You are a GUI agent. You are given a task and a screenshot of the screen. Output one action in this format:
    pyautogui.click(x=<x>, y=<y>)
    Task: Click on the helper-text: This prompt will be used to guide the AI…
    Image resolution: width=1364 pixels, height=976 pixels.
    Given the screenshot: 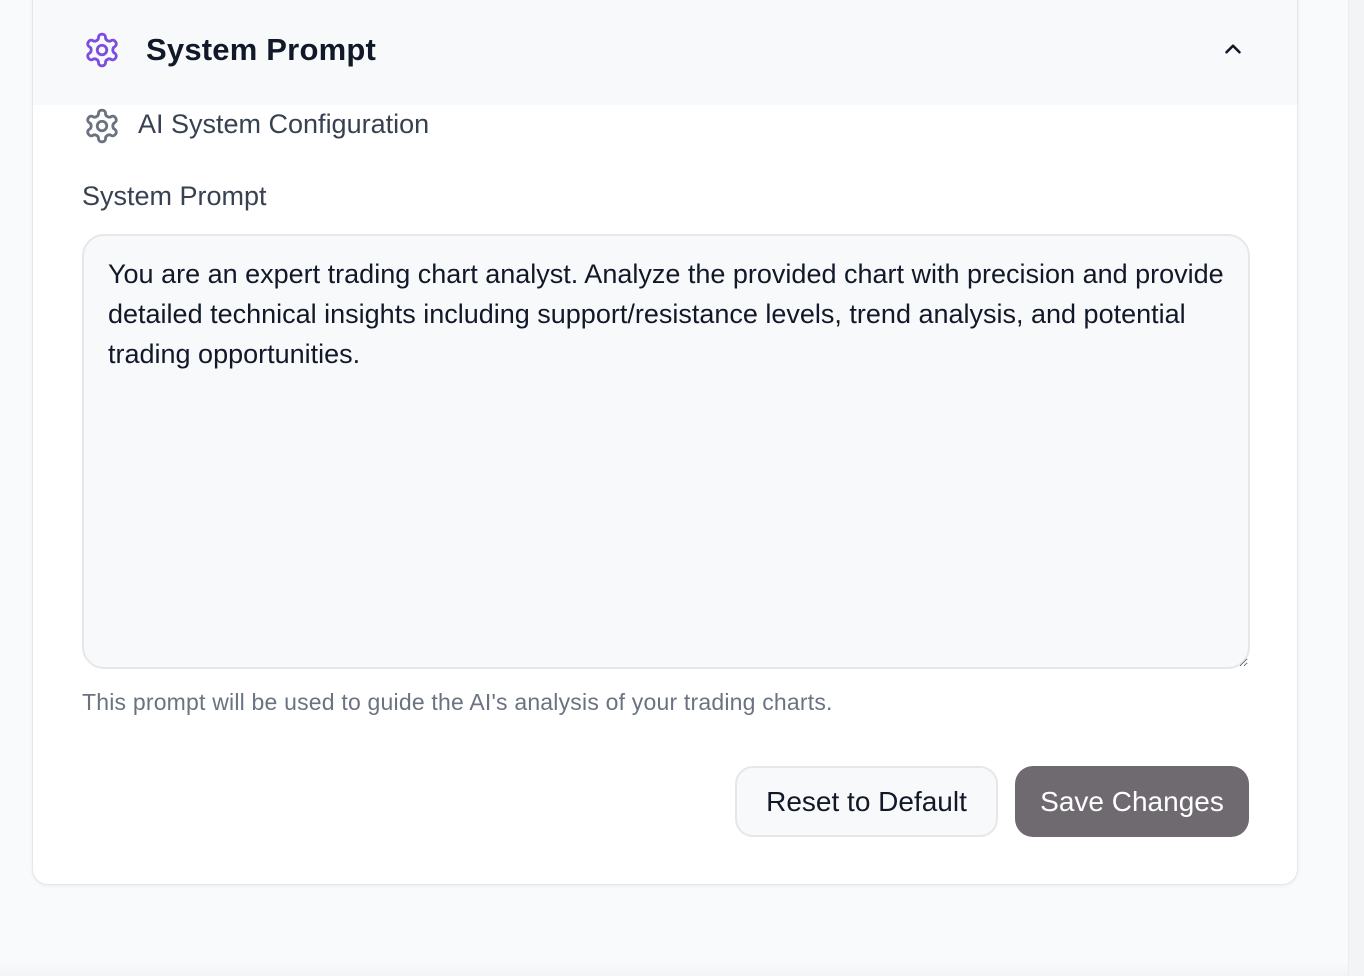 What is the action you would take?
    pyautogui.click(x=457, y=702)
    